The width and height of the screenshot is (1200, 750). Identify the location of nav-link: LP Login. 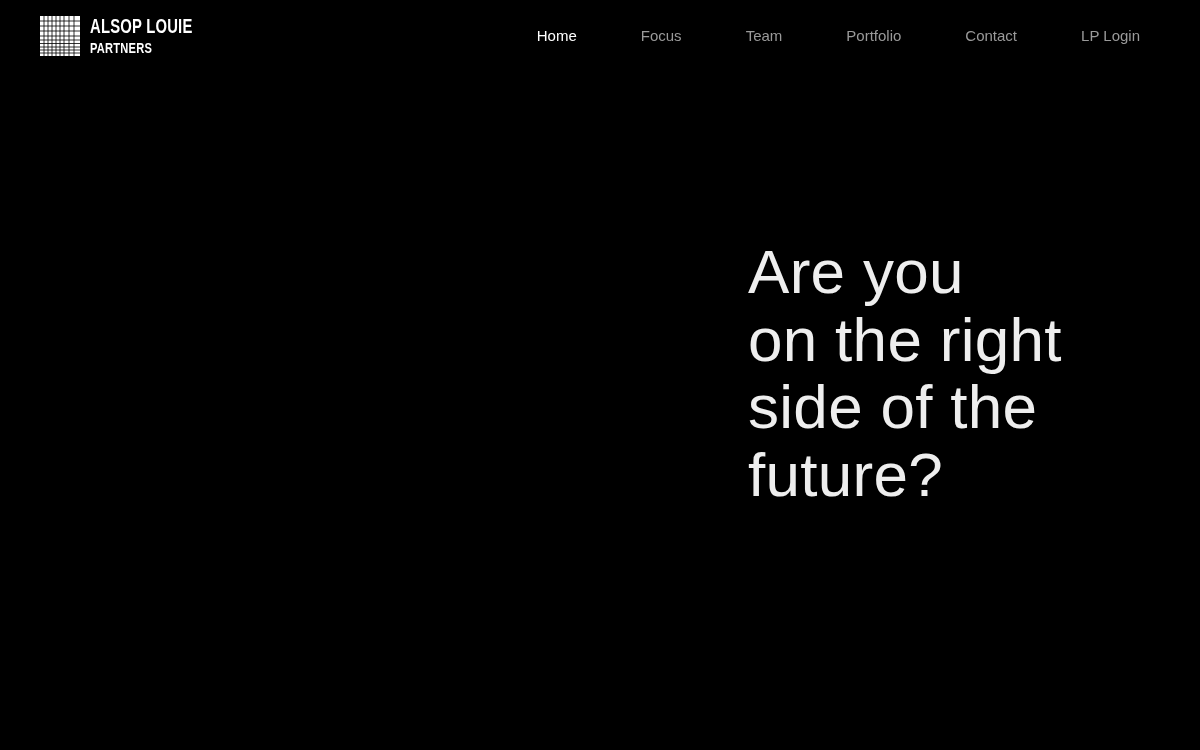
(1110, 36).